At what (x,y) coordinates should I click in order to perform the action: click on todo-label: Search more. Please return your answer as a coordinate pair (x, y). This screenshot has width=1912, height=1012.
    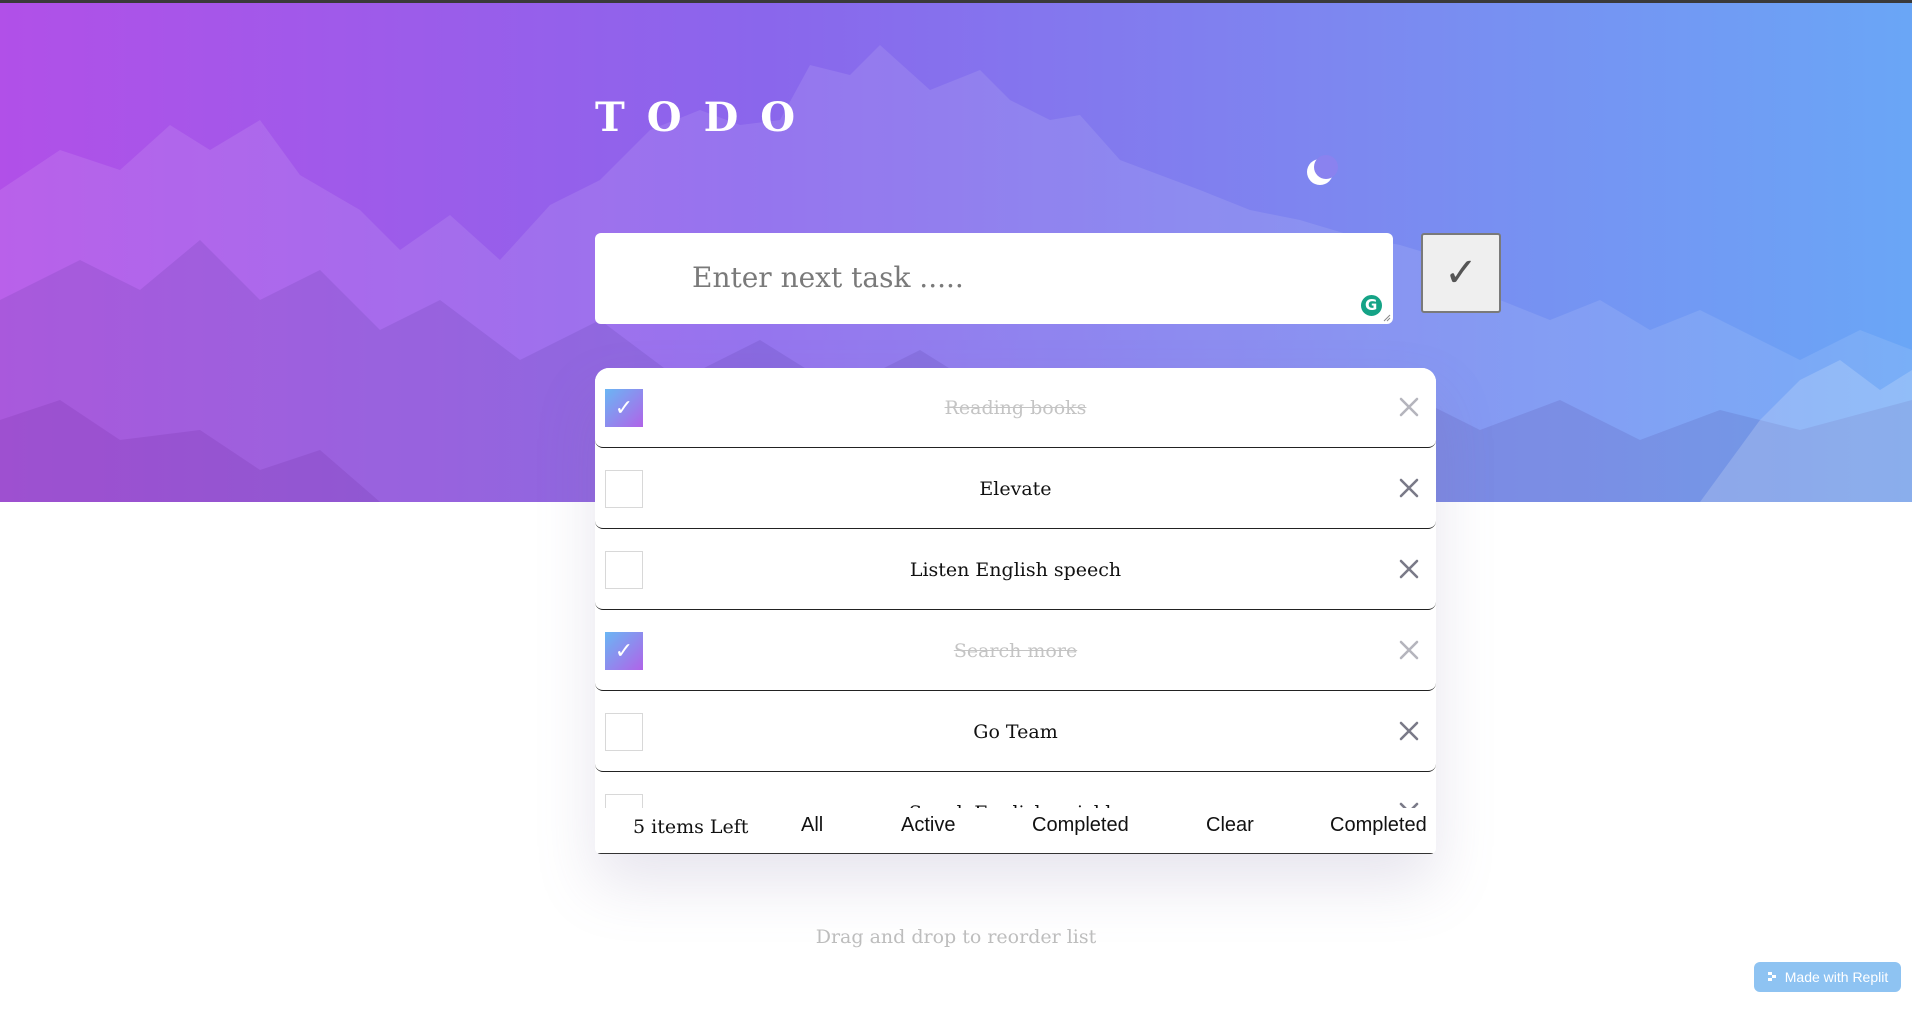
    Looking at the image, I should click on (1015, 651).